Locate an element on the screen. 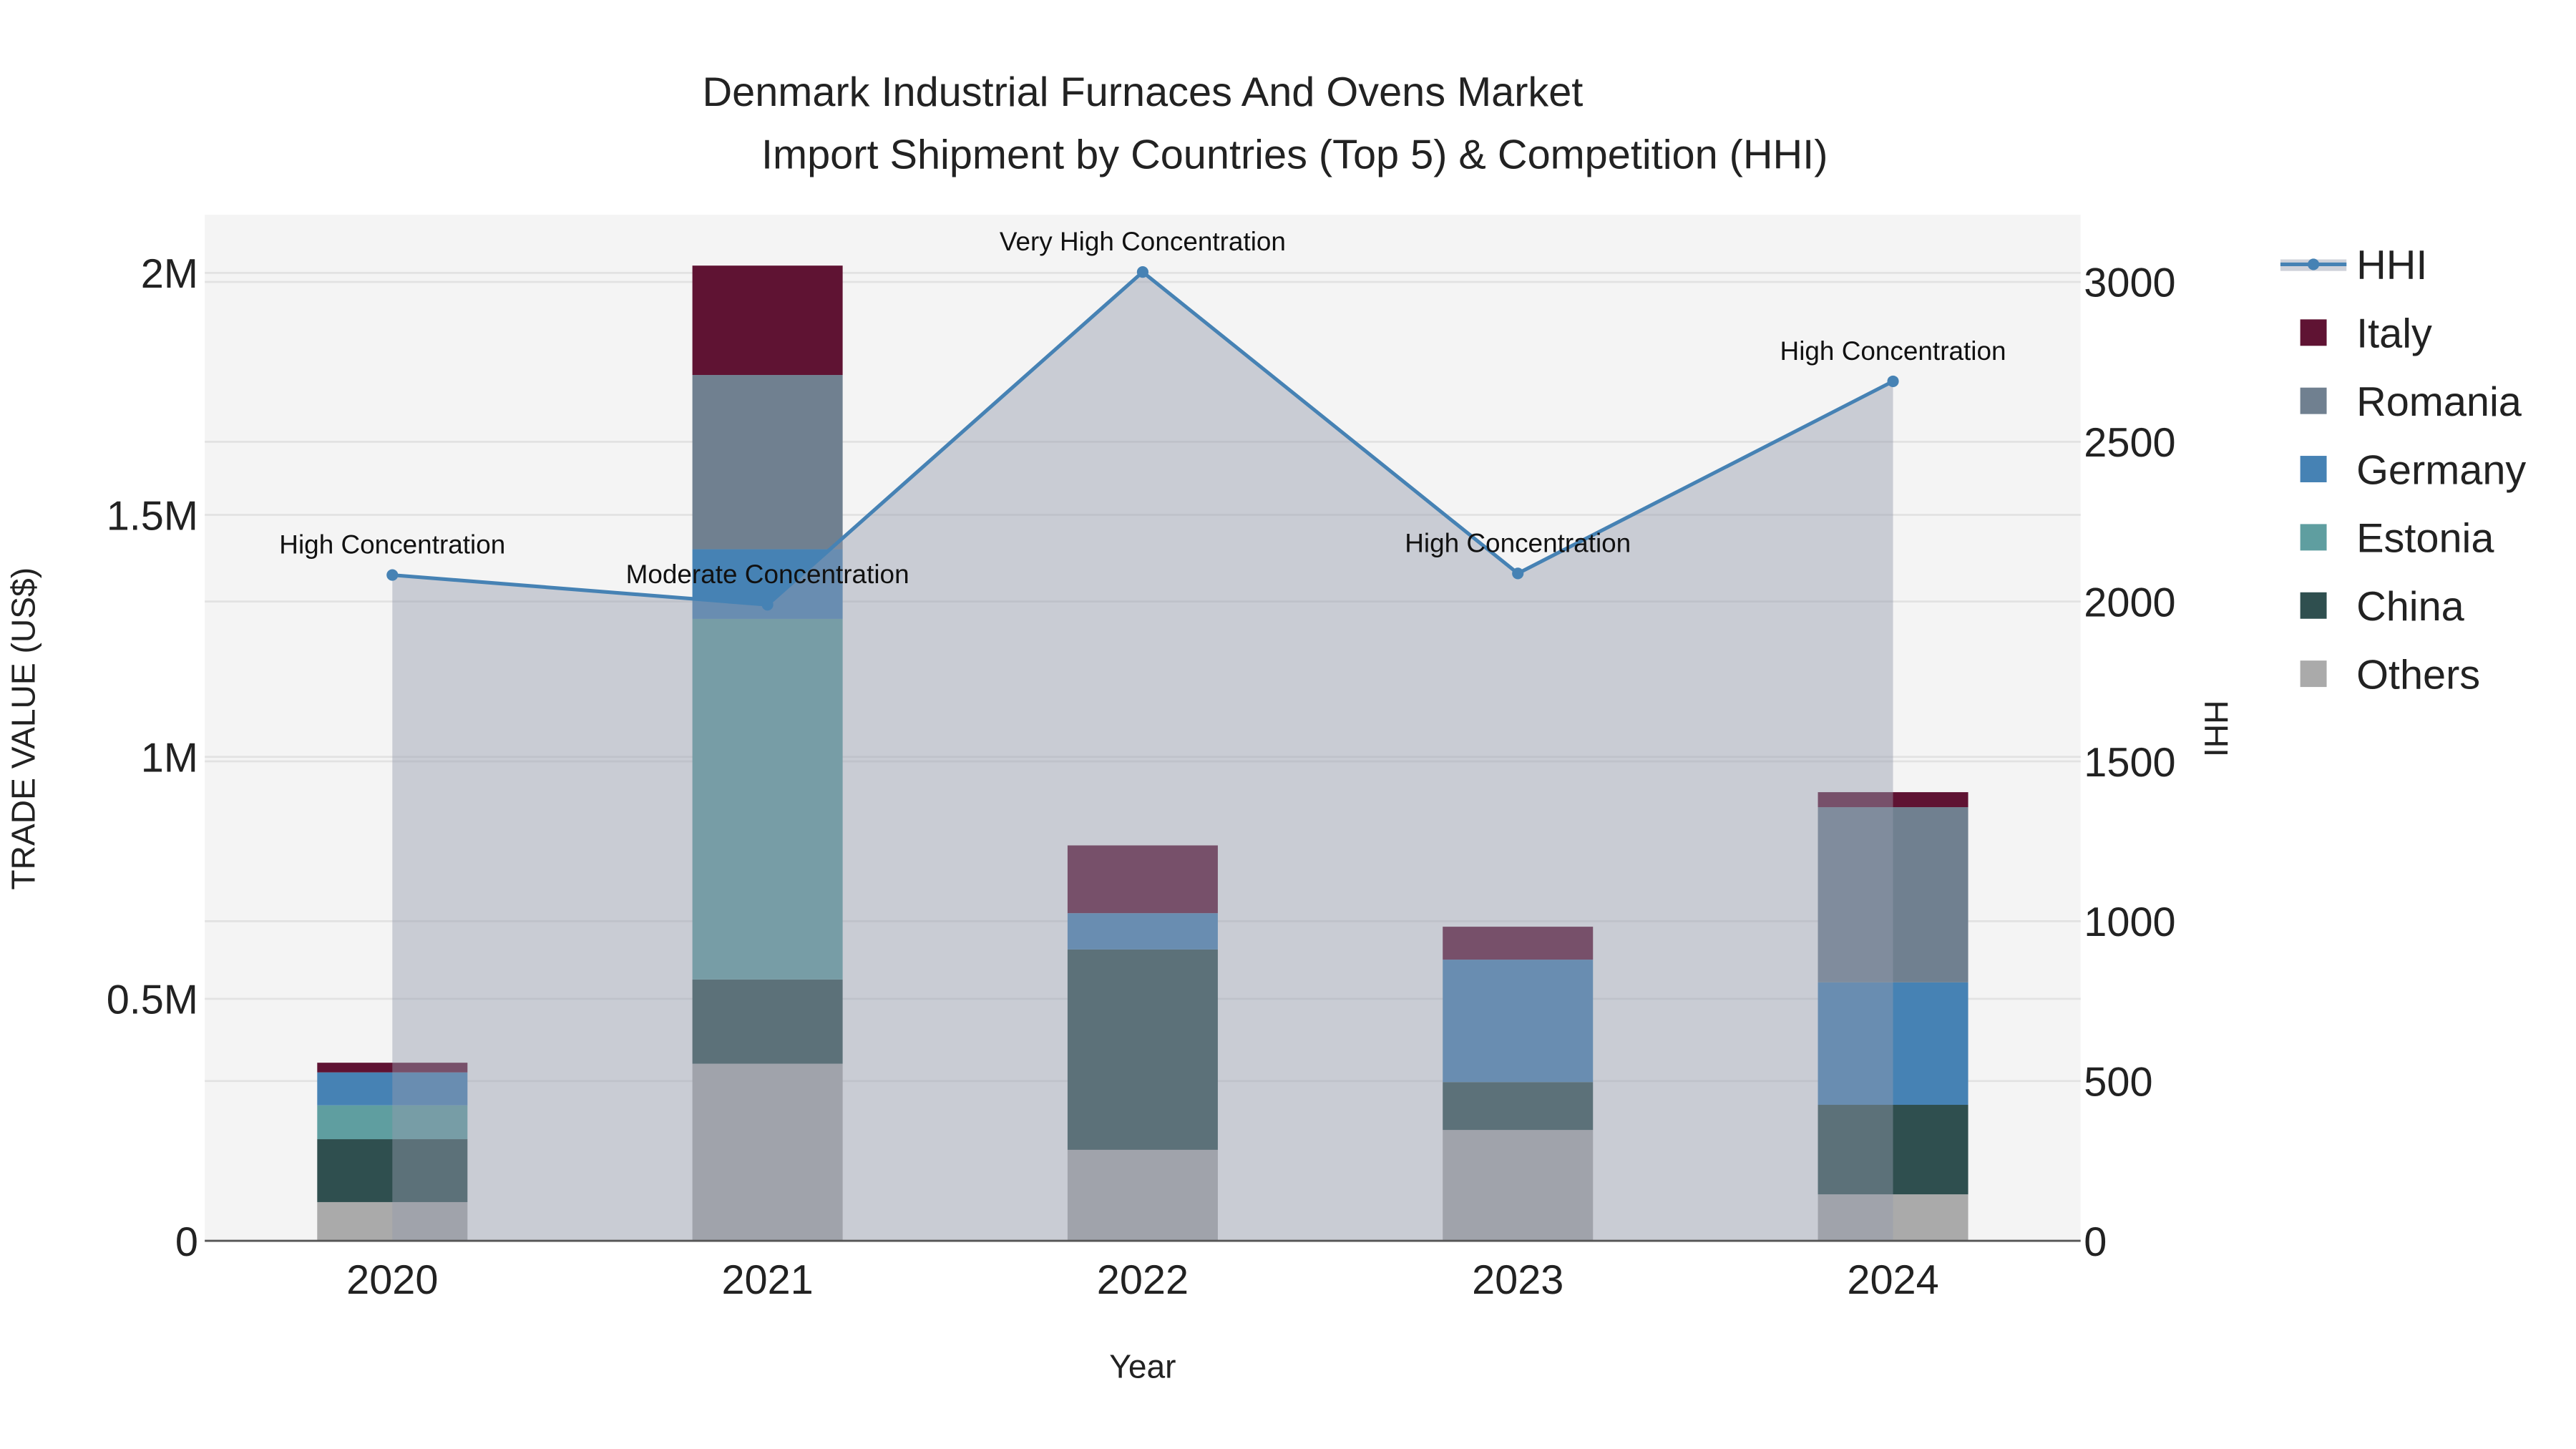 This screenshot has width=2576, height=1449. hhi-point-2020 is located at coordinates (392, 575).